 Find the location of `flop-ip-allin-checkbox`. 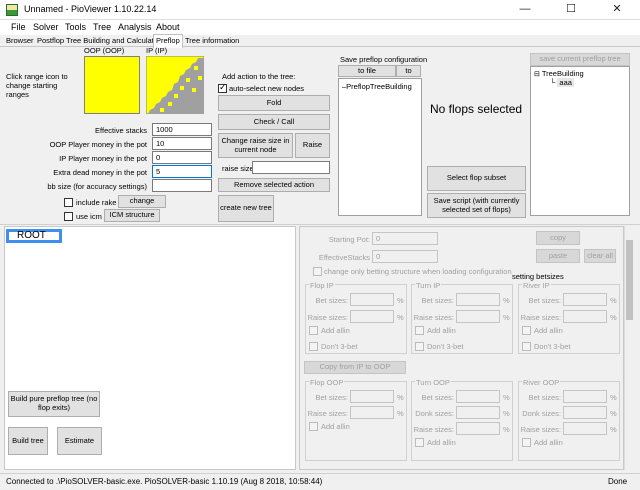

flop-ip-allin-checkbox is located at coordinates (313, 330).